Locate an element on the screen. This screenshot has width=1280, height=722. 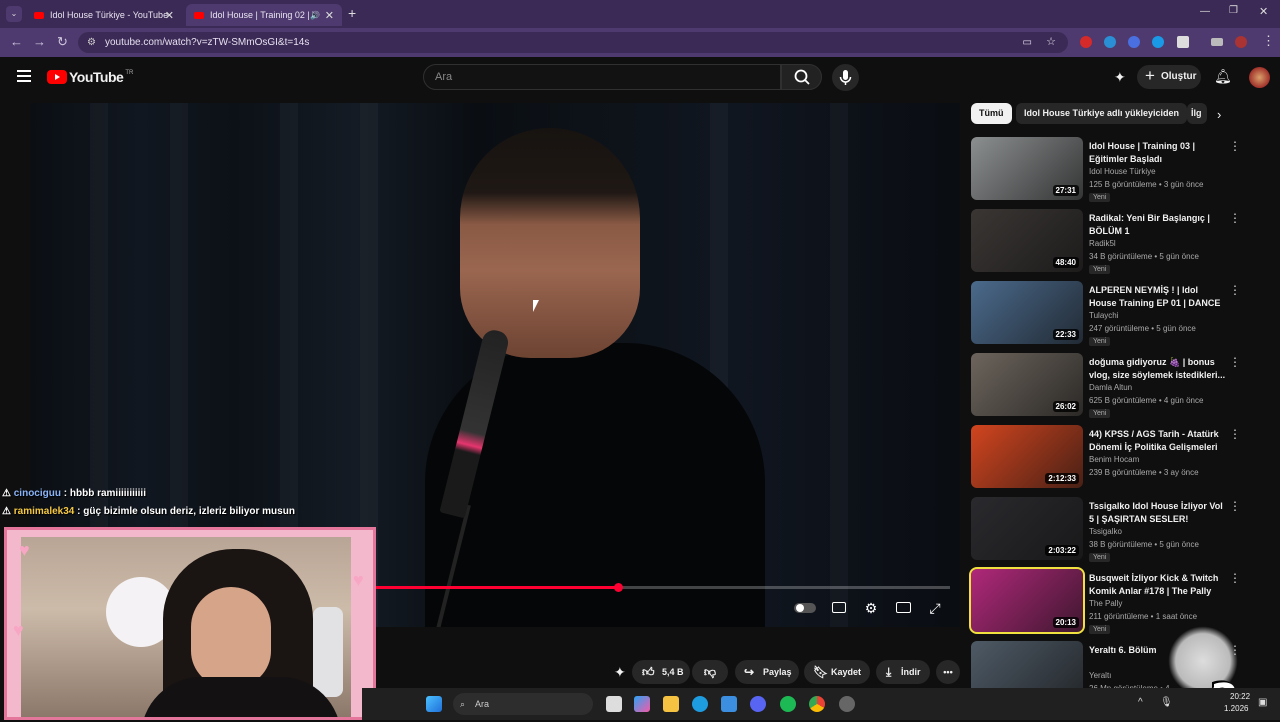
sparkle-ask-icon: ✦ is located at coordinates (620, 672).